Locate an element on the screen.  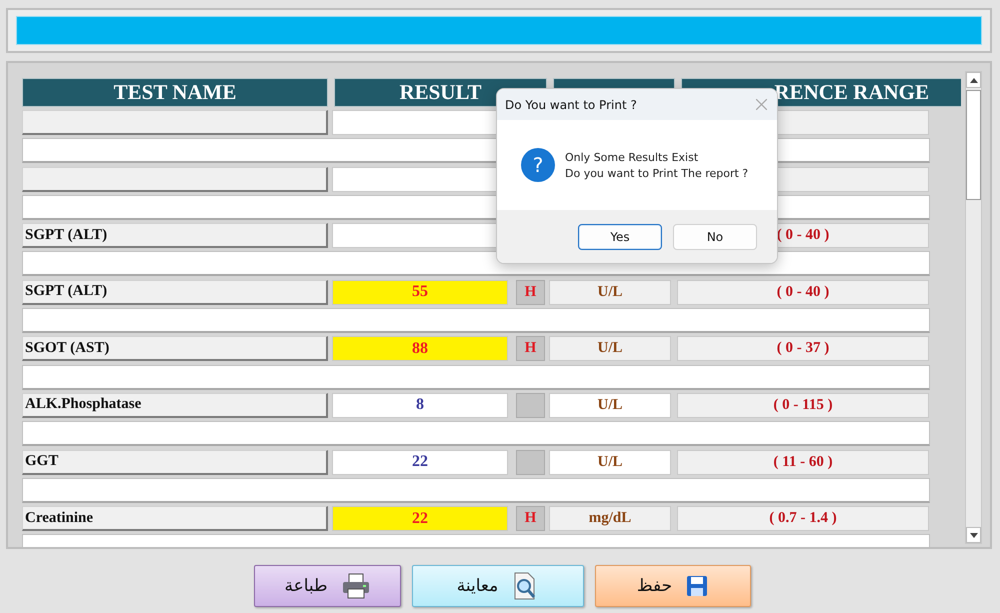
question-icon: ? is located at coordinates (538, 165).